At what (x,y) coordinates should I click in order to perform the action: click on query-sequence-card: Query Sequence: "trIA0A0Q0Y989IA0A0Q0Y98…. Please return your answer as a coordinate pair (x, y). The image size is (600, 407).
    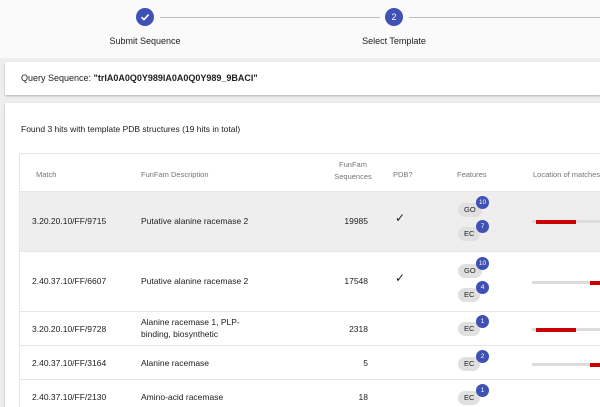
    Looking at the image, I should click on (302, 78).